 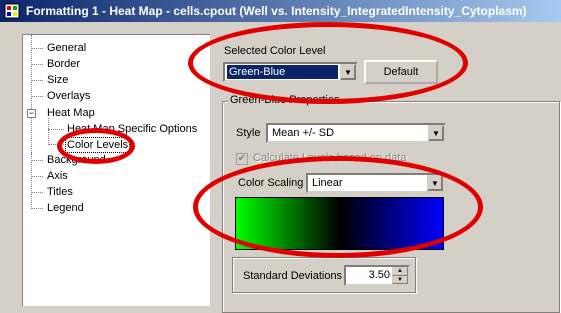 What do you see at coordinates (400, 271) in the screenshot?
I see `spin-up-icon: ▲` at bounding box center [400, 271].